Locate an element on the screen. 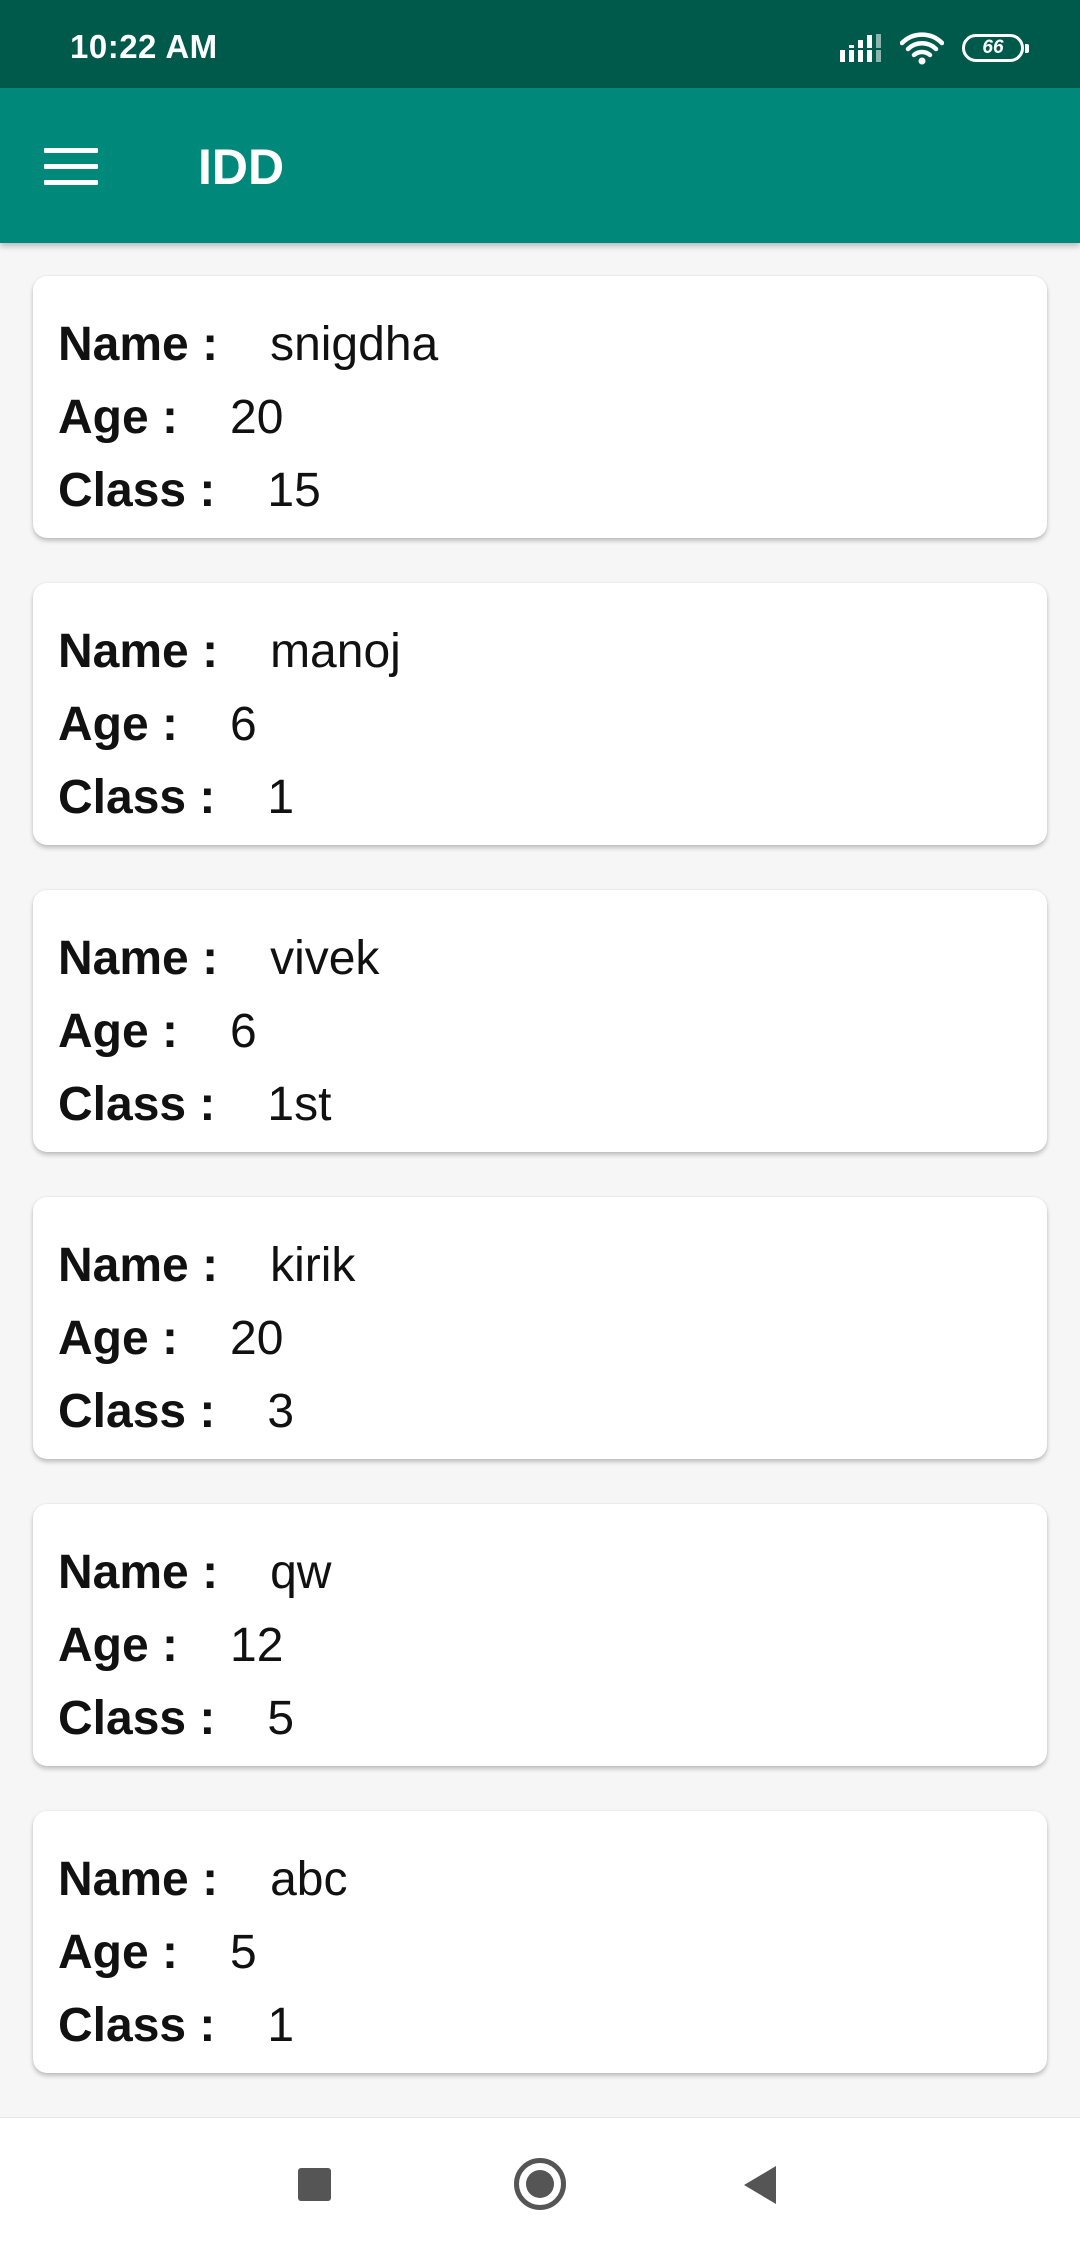 The image size is (1080, 2247). class-value: 5 is located at coordinates (281, 1718).